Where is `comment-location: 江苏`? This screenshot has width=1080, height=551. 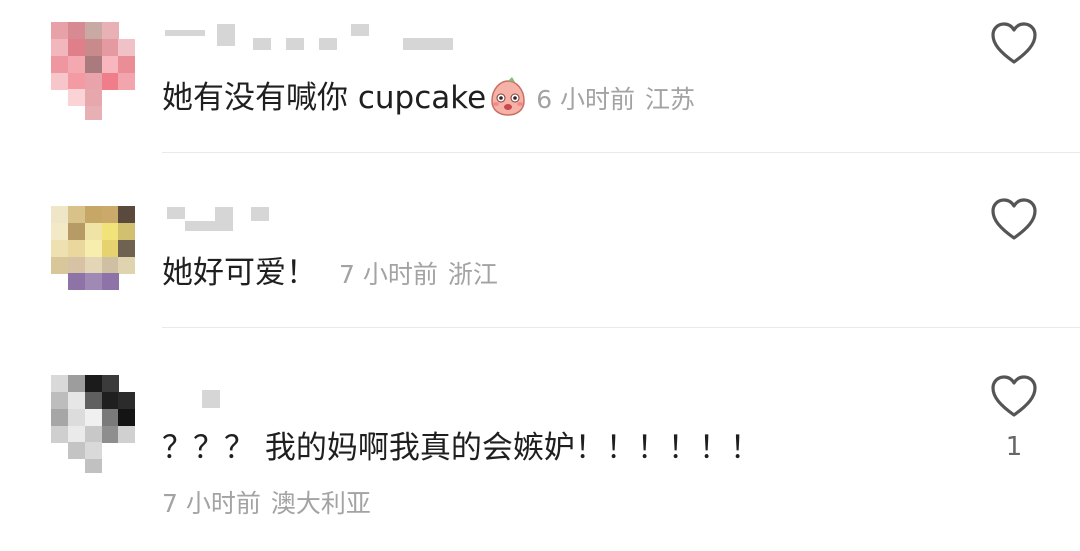
comment-location: 江苏 is located at coordinates (670, 99).